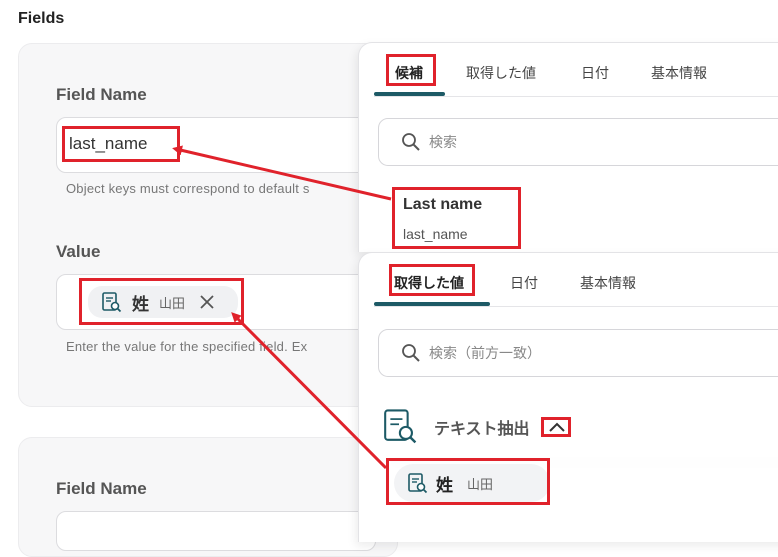 The height and width of the screenshot is (557, 778). I want to click on tab-date: 日付, so click(595, 73).